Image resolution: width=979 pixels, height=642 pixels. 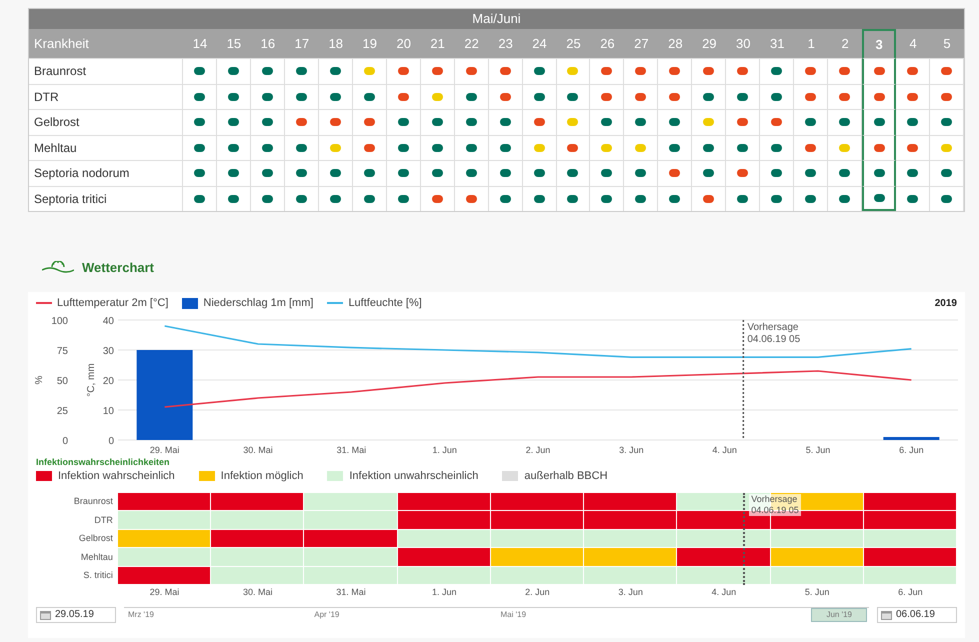 I want to click on day-header: 14, so click(x=200, y=43).